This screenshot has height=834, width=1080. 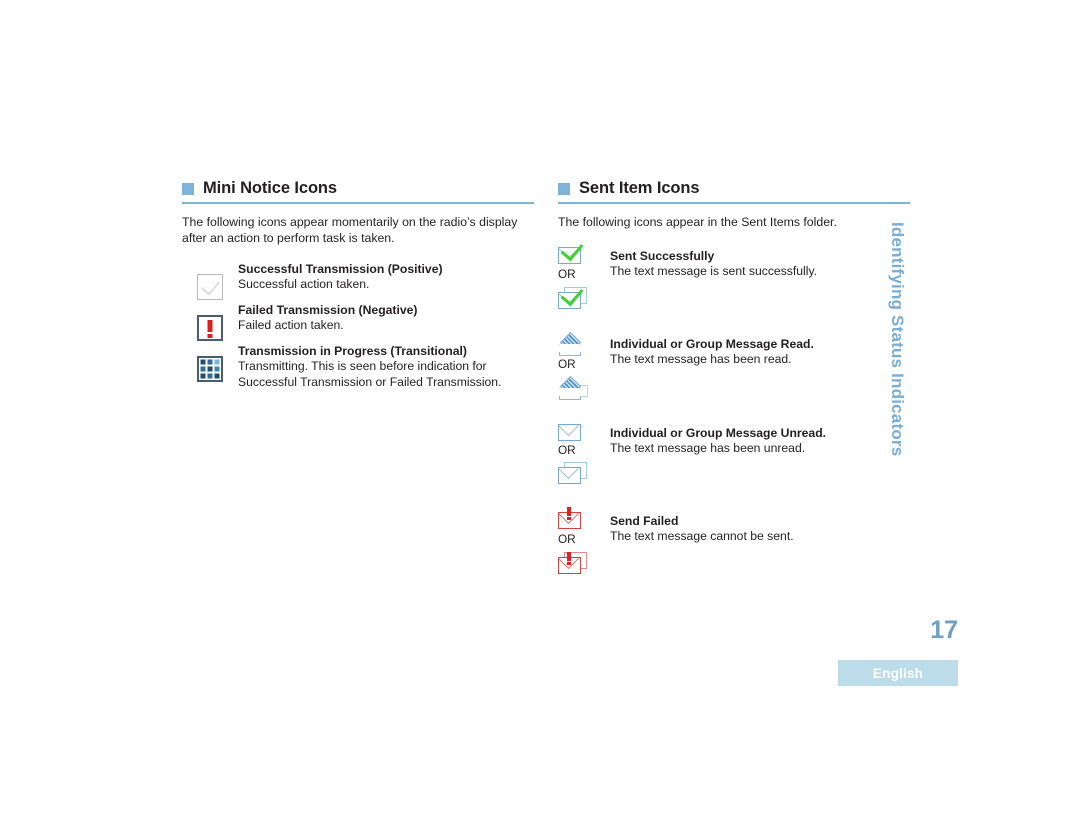 What do you see at coordinates (714, 270) in the screenshot?
I see `item-description: The text message is sent successfully.` at bounding box center [714, 270].